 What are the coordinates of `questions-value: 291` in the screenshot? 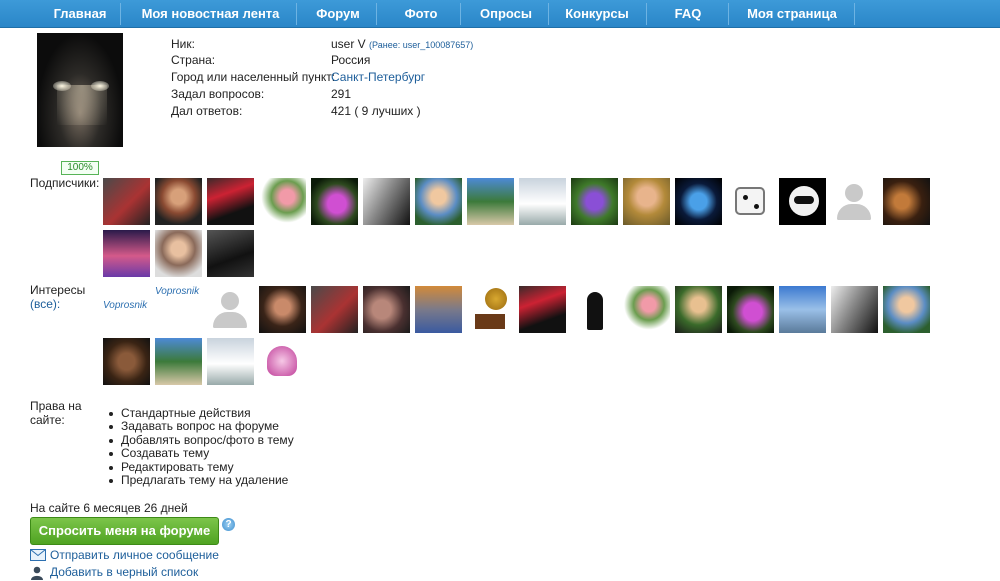 It's located at (341, 94).